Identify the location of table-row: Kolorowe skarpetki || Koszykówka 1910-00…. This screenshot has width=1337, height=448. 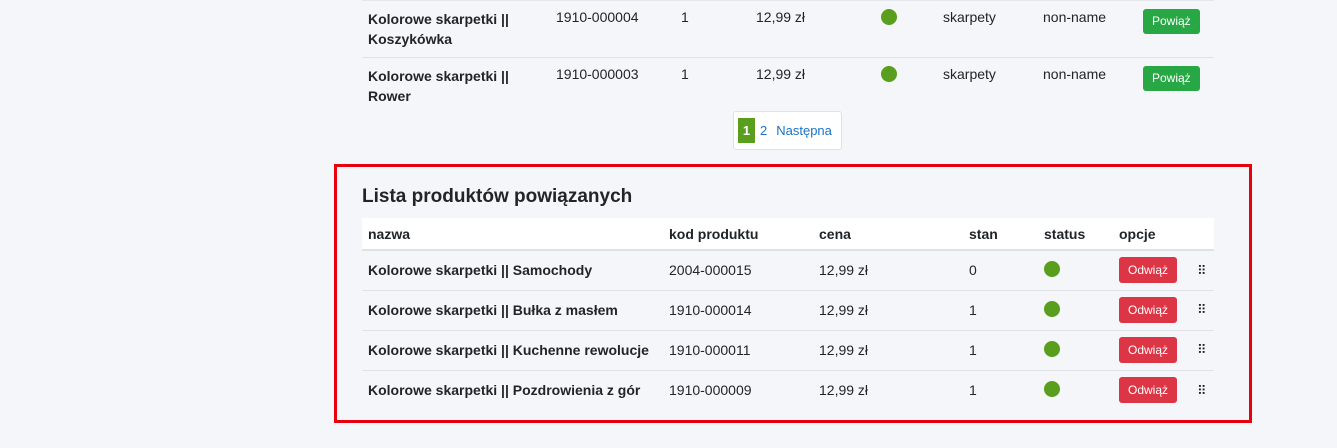
(788, 29).